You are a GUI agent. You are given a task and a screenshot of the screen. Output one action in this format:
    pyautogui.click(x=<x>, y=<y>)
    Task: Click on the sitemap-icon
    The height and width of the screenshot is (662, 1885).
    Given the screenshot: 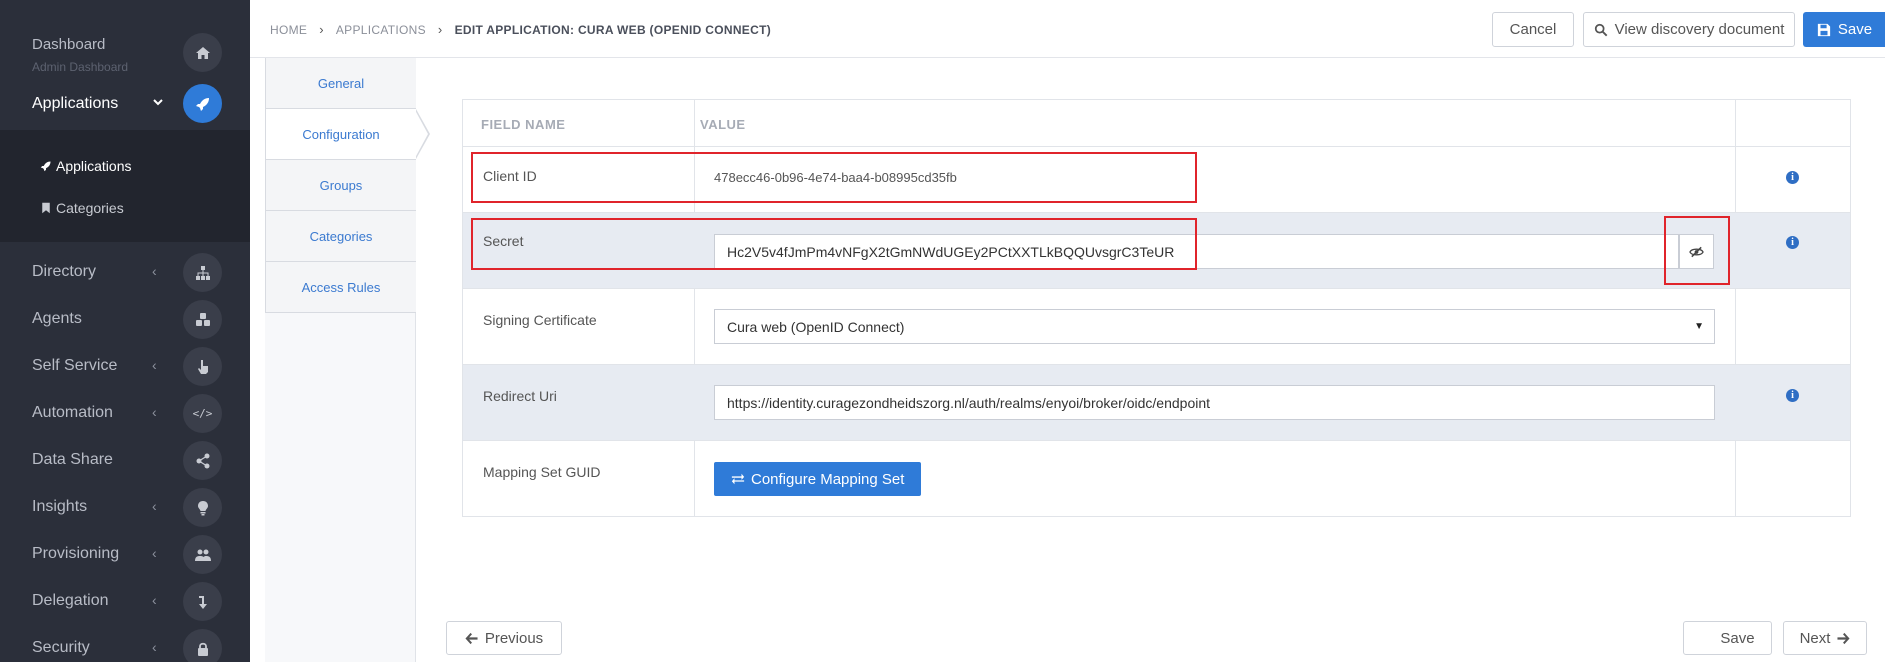 What is the action you would take?
    pyautogui.click(x=202, y=272)
    